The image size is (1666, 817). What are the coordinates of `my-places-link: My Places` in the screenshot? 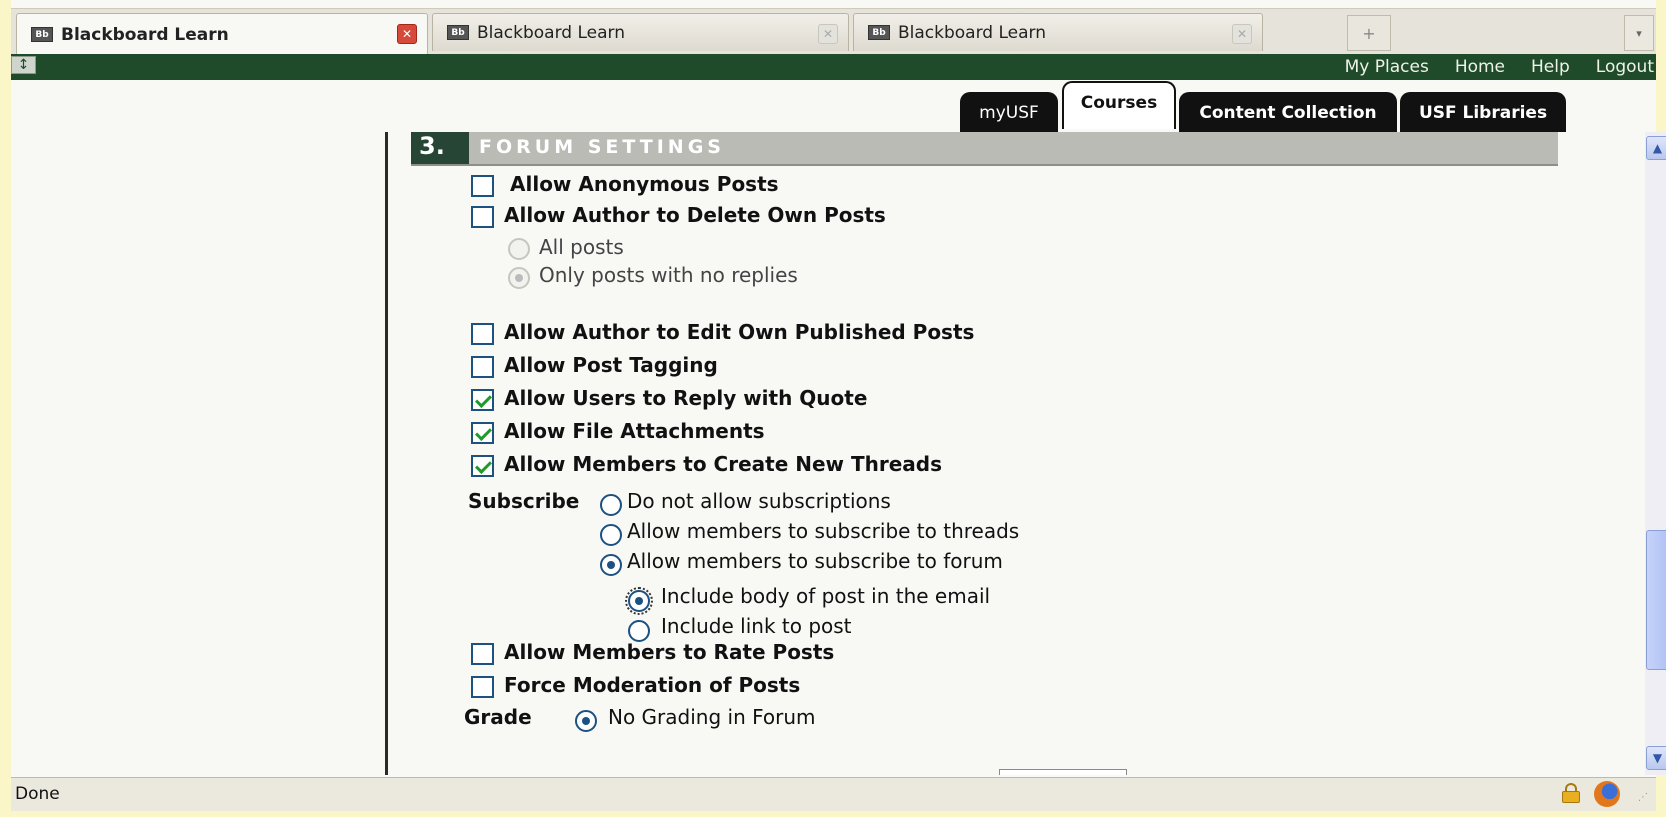 It's located at (1387, 67).